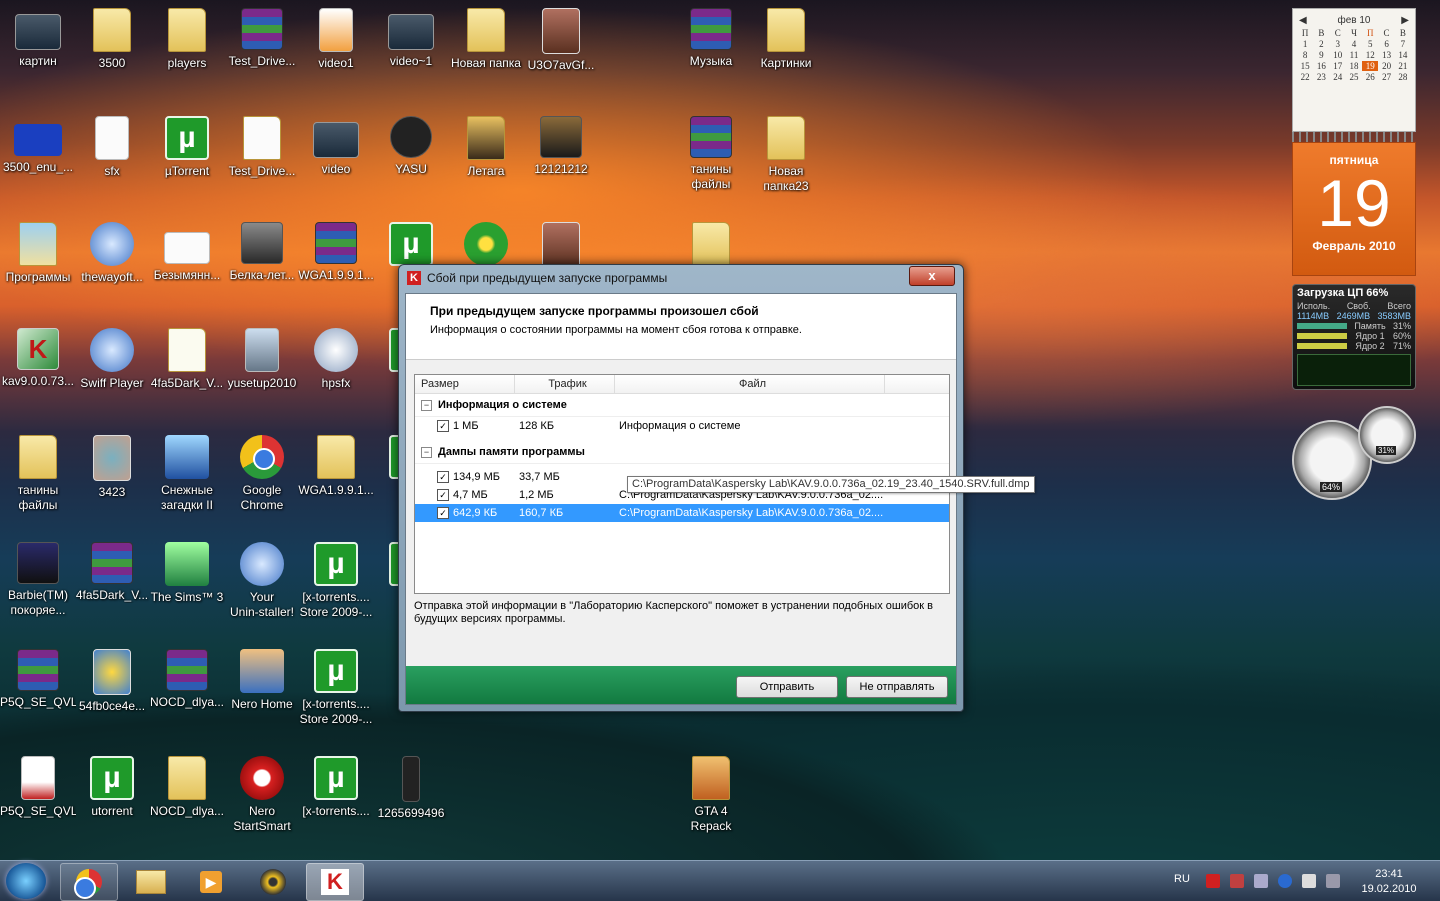 The image size is (1440, 901). Describe the element at coordinates (565, 384) in the screenshot. I see `column-traffic: Трафик` at that location.